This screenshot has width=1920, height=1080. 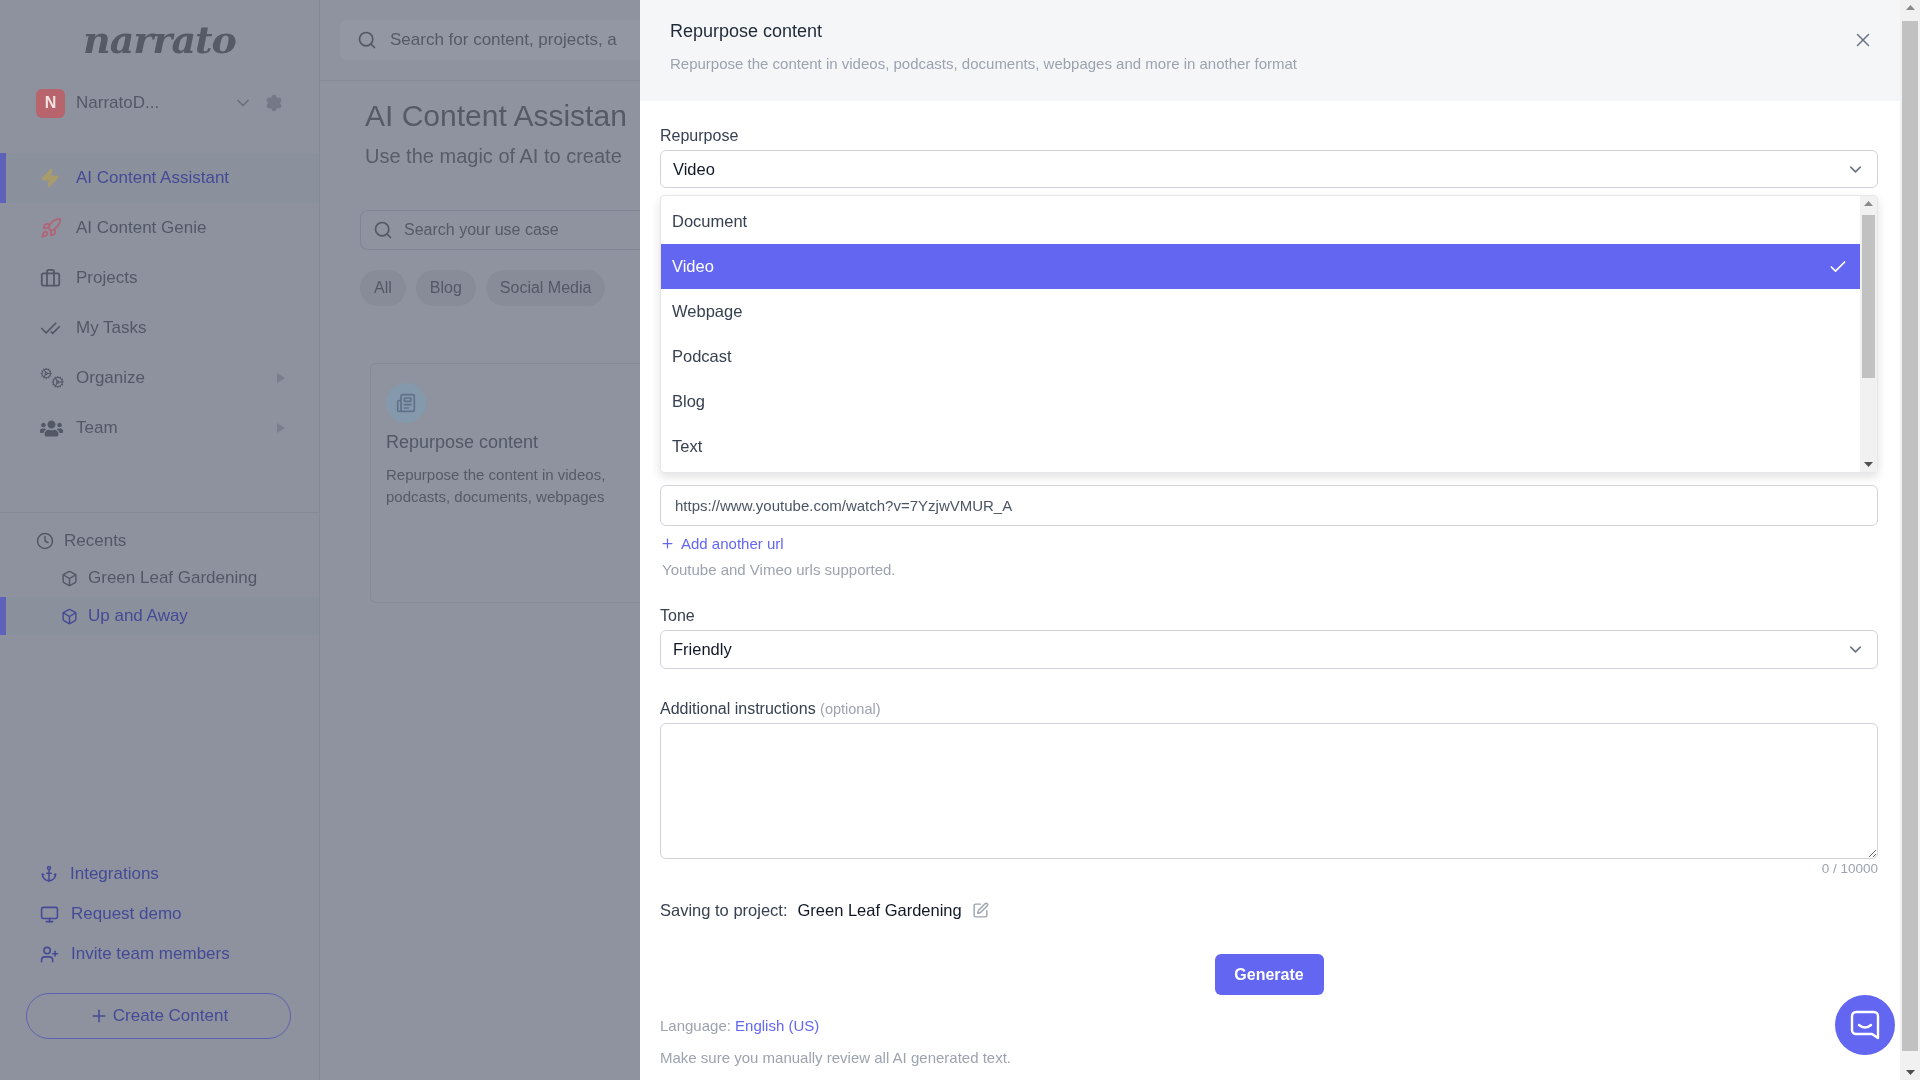 What do you see at coordinates (49, 914) in the screenshot?
I see `monitor-icon` at bounding box center [49, 914].